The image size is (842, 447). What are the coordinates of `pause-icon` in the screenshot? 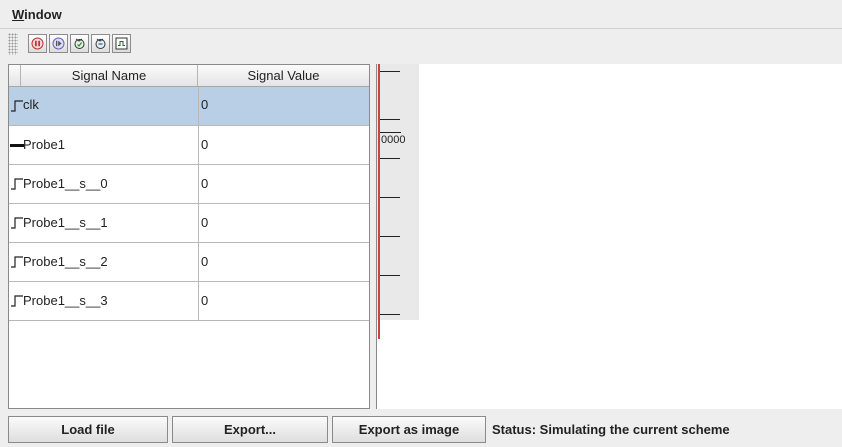 It's located at (37, 43).